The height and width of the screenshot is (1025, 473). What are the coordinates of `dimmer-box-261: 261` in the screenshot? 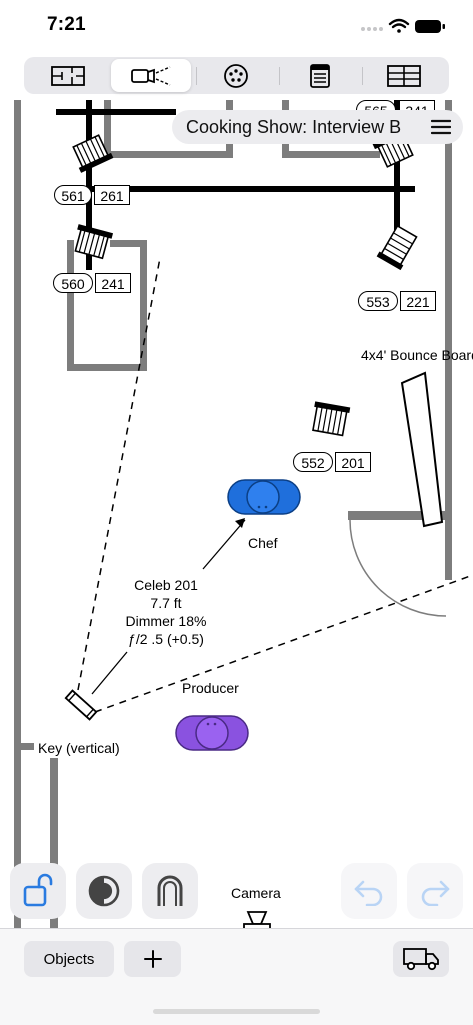 It's located at (112, 195).